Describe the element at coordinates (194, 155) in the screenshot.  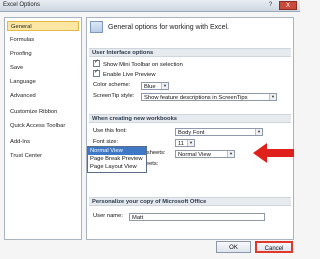
I see `default-view-value: Normal View` at that location.